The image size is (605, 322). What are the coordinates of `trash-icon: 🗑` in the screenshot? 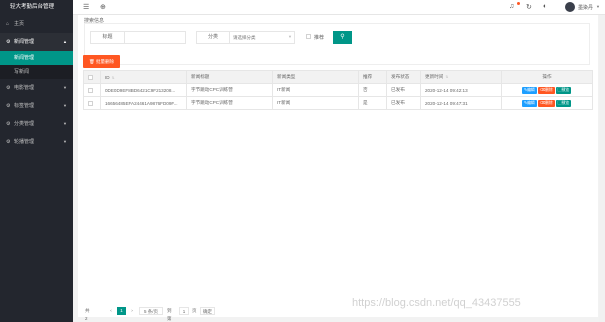 It's located at (92, 61).